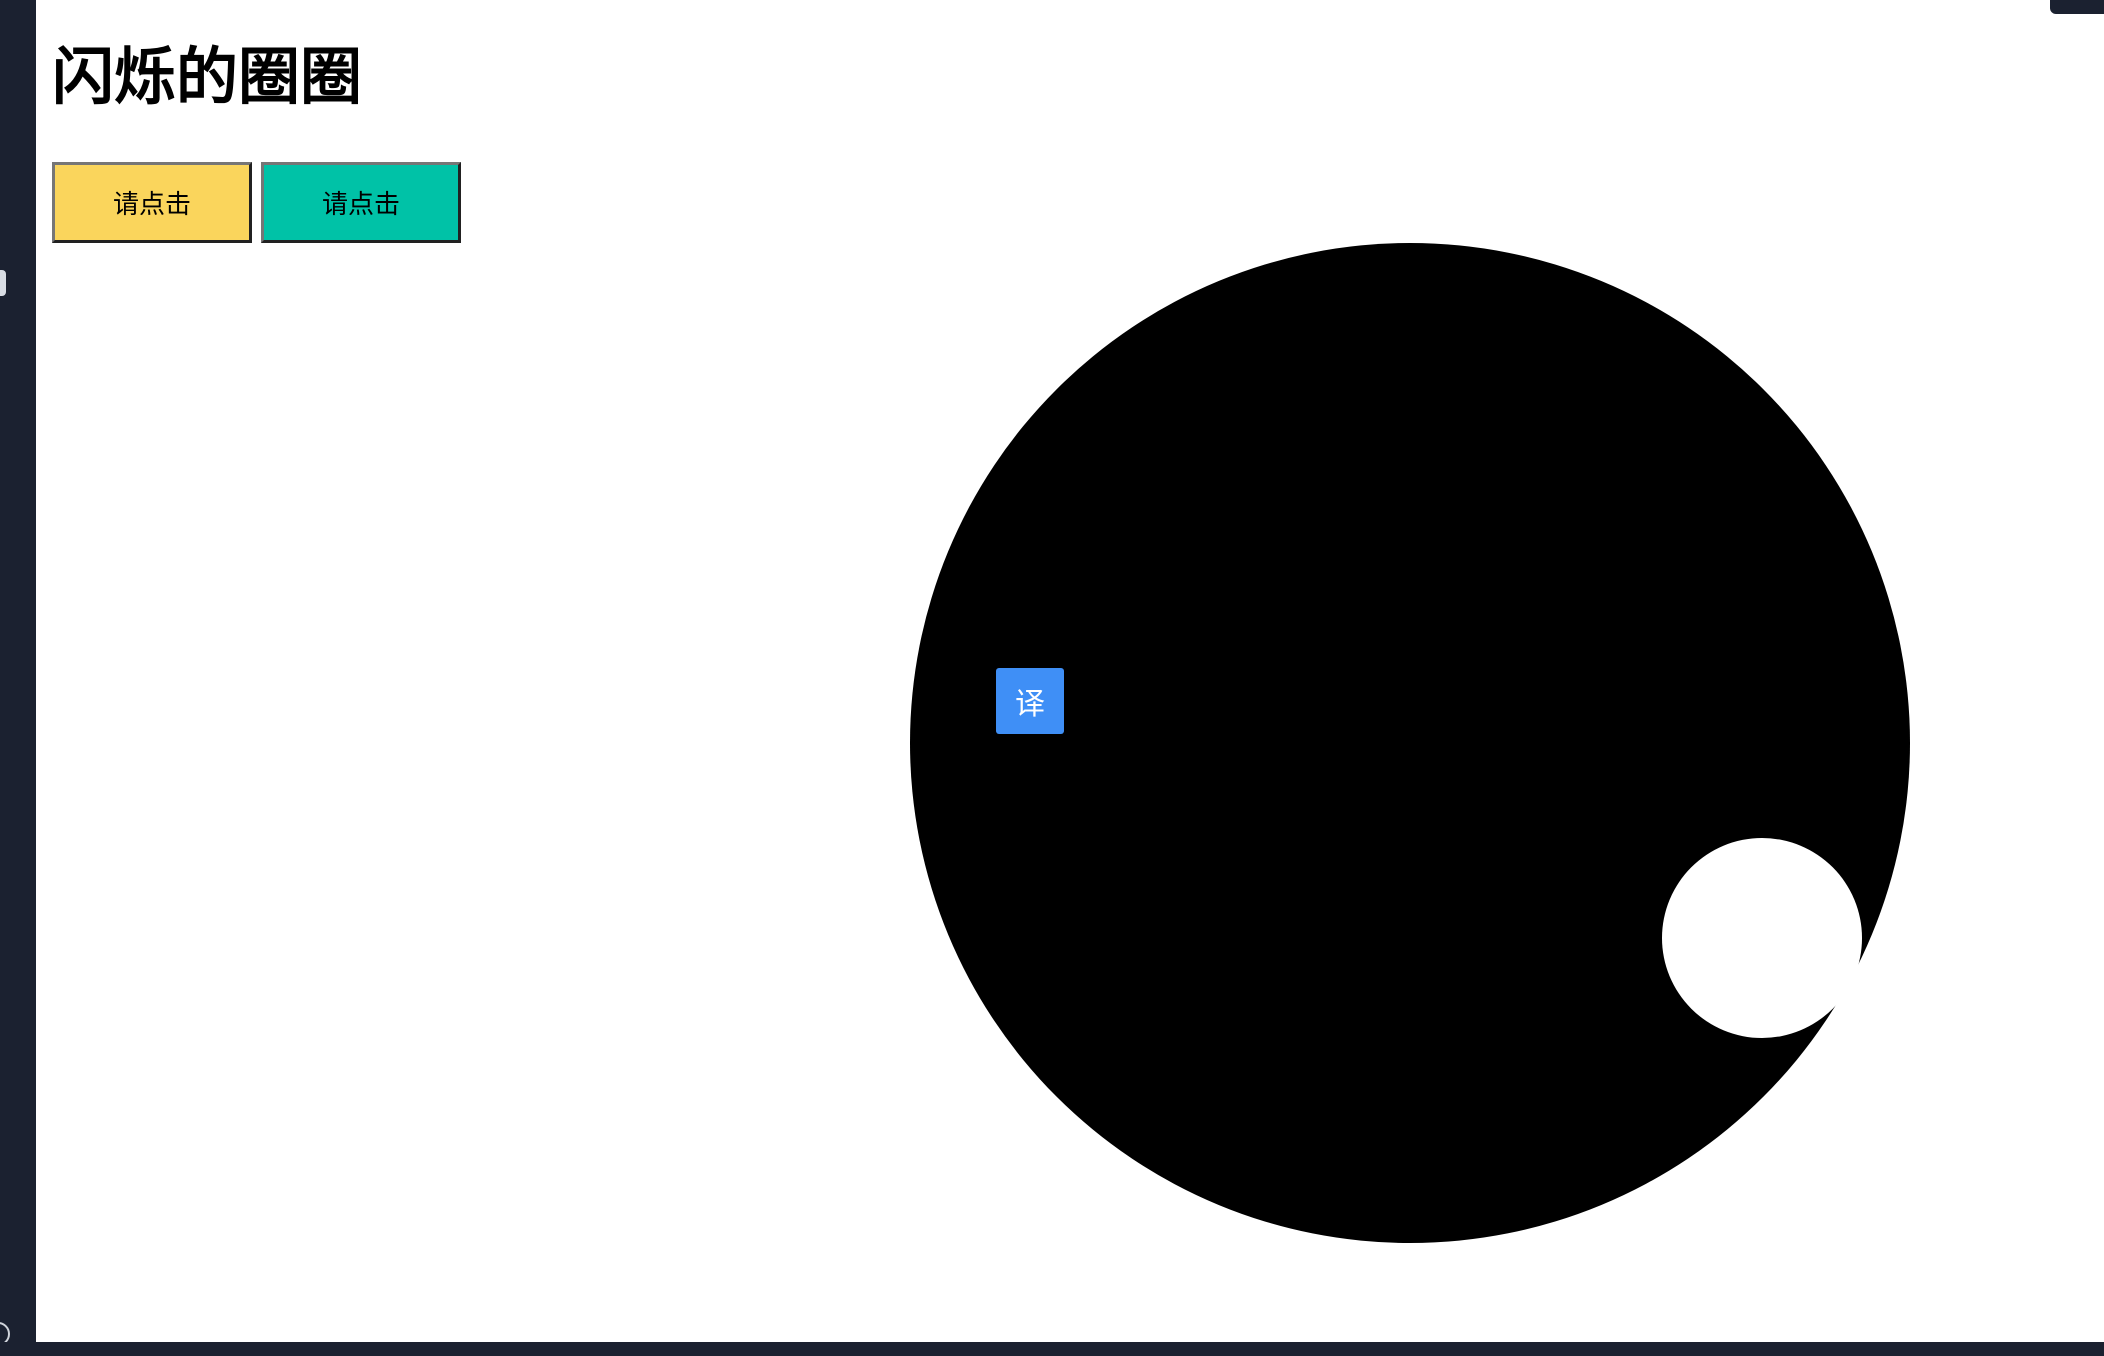  I want to click on bottom-bar, so click(1052, 1349).